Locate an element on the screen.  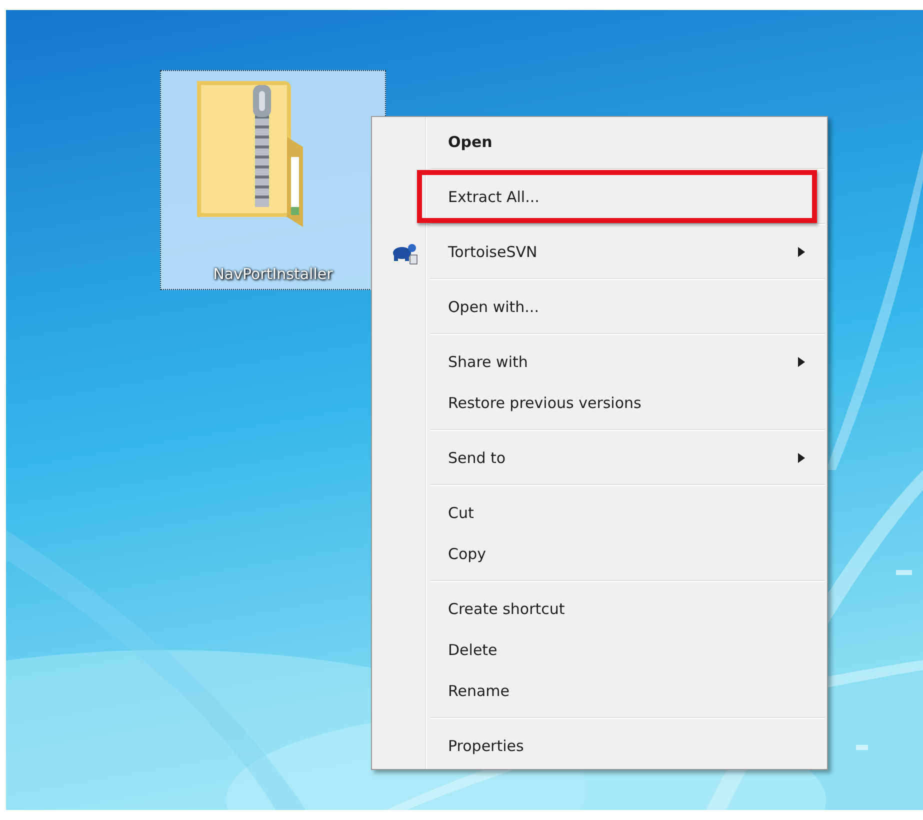
menu-item: Create shortcut is located at coordinates (599, 608).